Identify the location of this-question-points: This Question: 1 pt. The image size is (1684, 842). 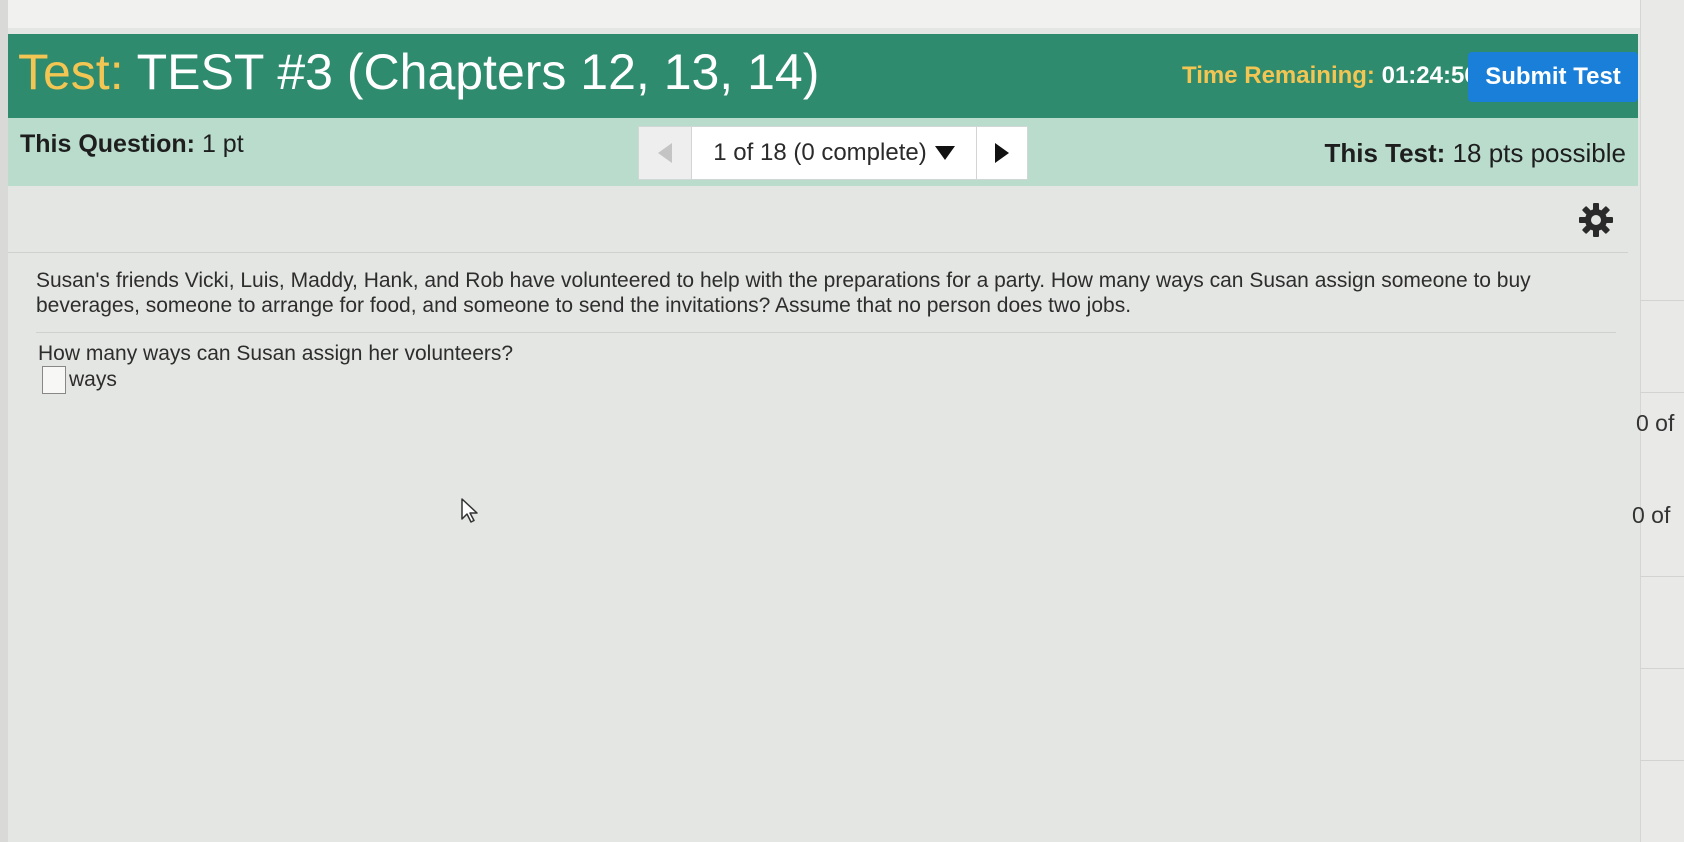
(132, 144).